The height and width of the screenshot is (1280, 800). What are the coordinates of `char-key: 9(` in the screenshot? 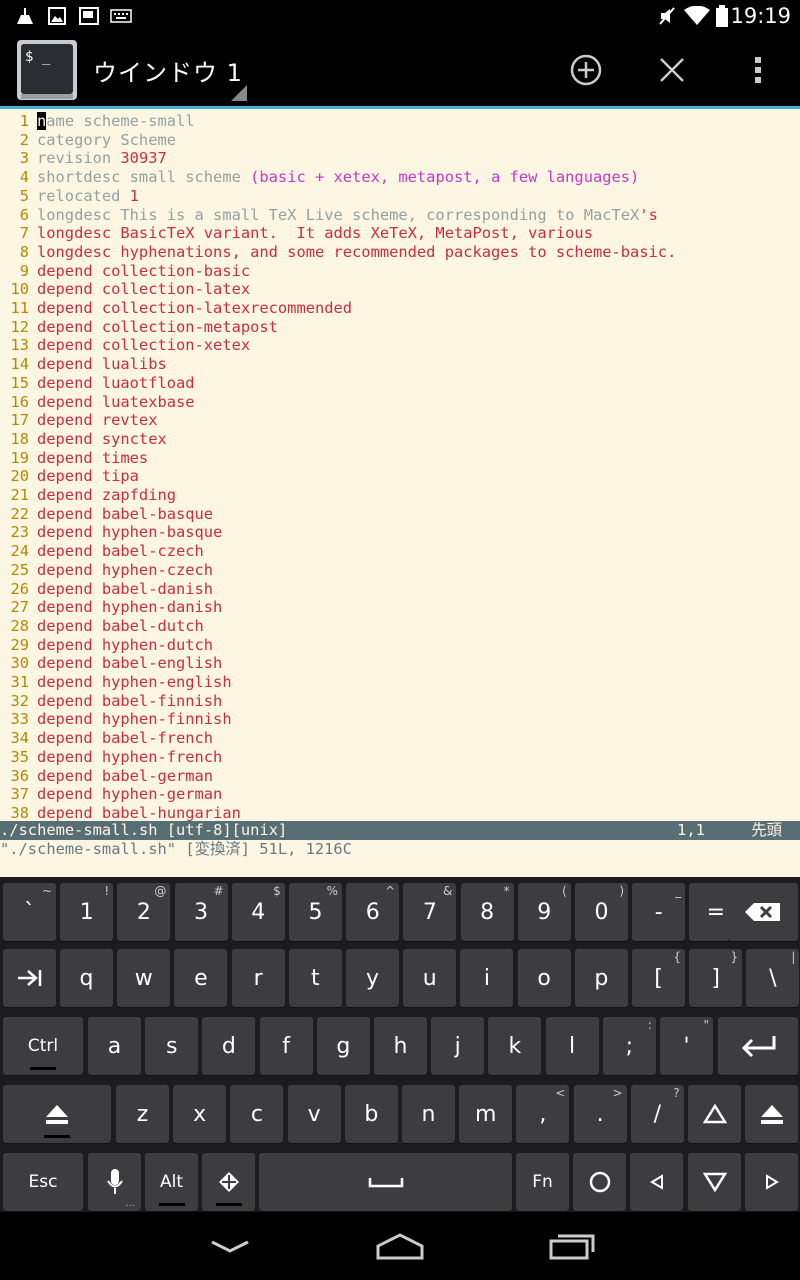 It's located at (544, 912).